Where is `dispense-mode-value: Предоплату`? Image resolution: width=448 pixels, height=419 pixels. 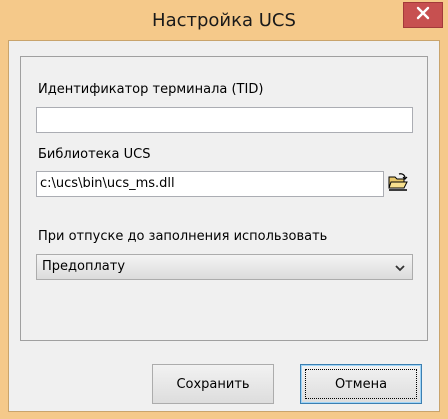
dispense-mode-value: Предоплату is located at coordinates (84, 266).